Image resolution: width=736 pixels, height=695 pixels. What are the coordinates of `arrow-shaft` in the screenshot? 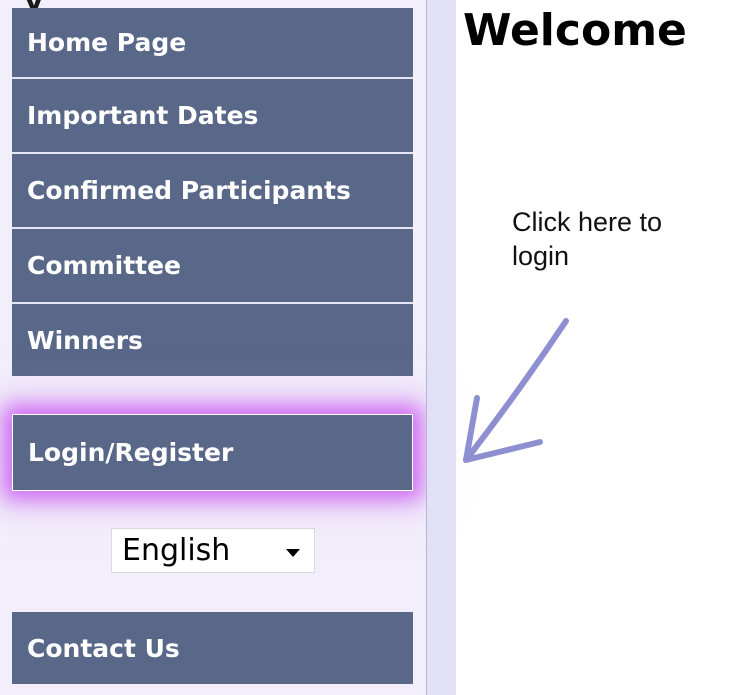 It's located at (516, 390).